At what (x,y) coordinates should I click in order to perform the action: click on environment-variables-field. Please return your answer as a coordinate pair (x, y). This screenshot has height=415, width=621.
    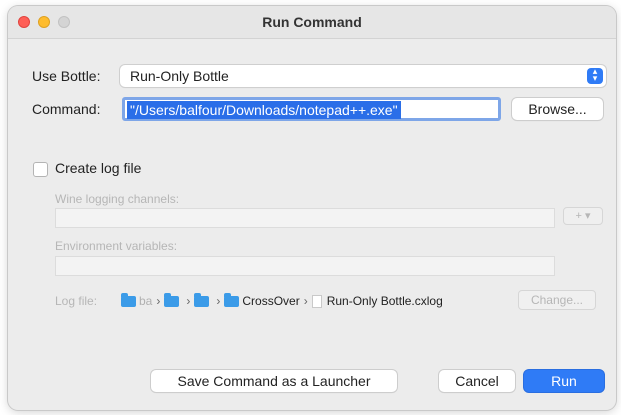
    Looking at the image, I should click on (305, 266).